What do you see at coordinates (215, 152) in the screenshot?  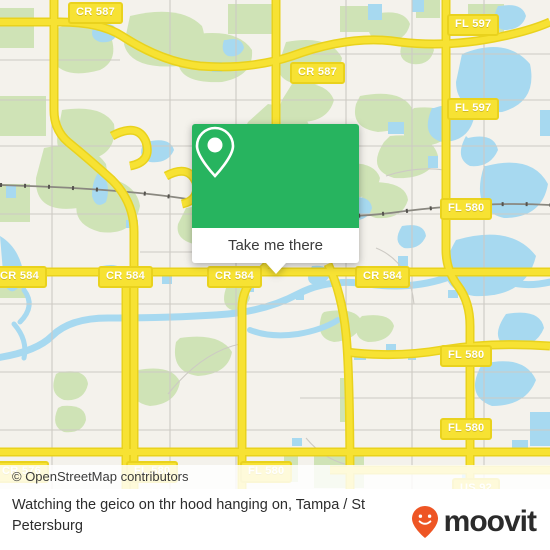 I see `map-pin-icon` at bounding box center [215, 152].